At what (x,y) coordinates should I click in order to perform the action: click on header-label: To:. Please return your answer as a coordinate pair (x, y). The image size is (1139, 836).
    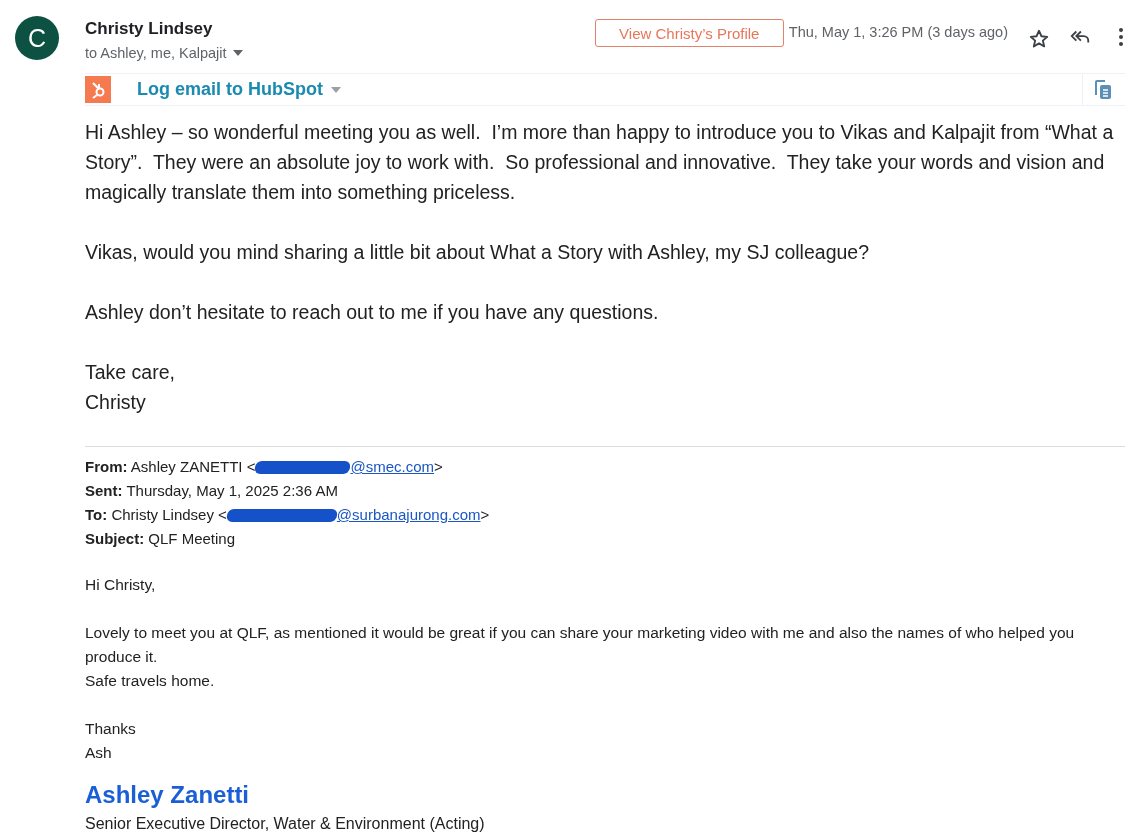
    Looking at the image, I should click on (96, 515).